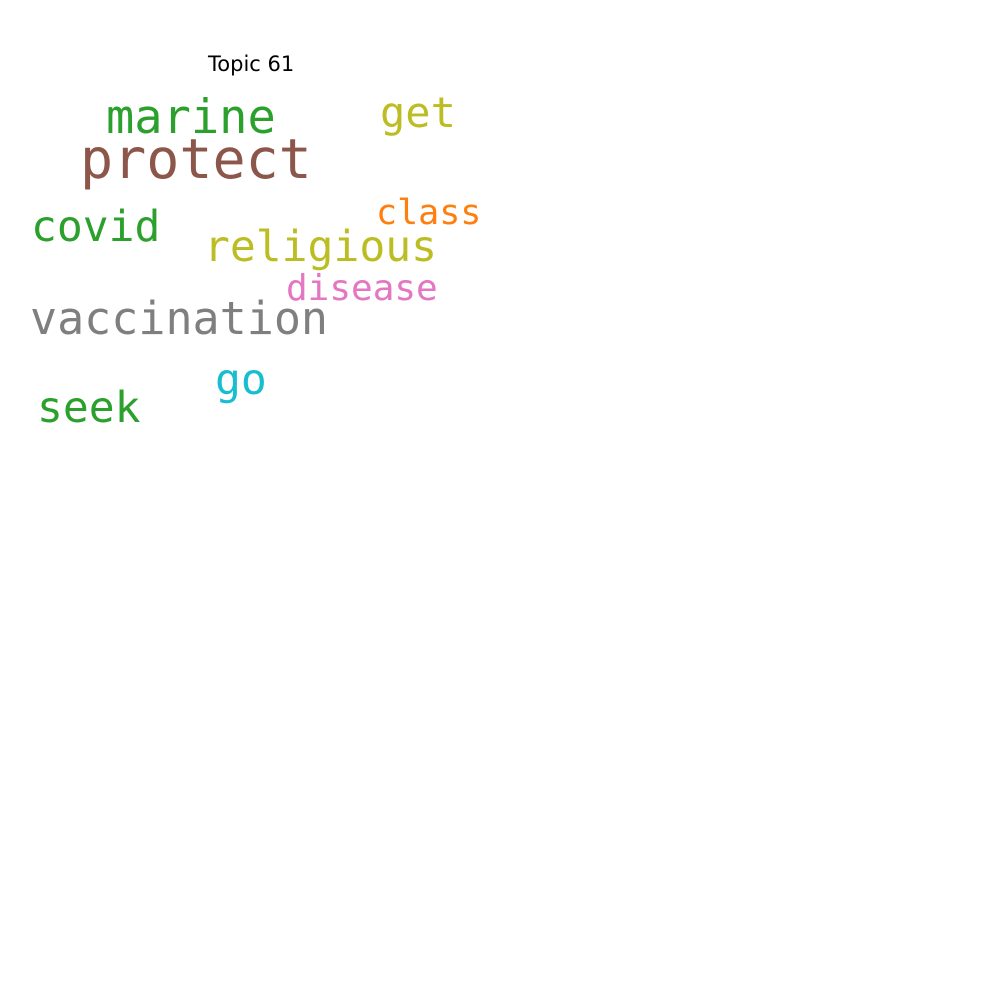 Image resolution: width=1000 pixels, height=1000 pixels. Describe the element at coordinates (418, 112) in the screenshot. I see `word-get: get` at that location.